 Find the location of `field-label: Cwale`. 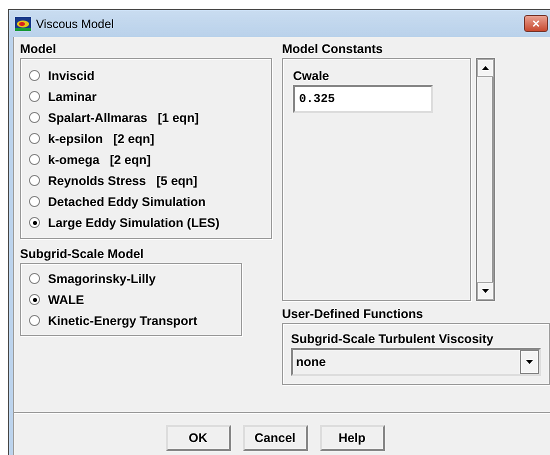

field-label: Cwale is located at coordinates (311, 76).